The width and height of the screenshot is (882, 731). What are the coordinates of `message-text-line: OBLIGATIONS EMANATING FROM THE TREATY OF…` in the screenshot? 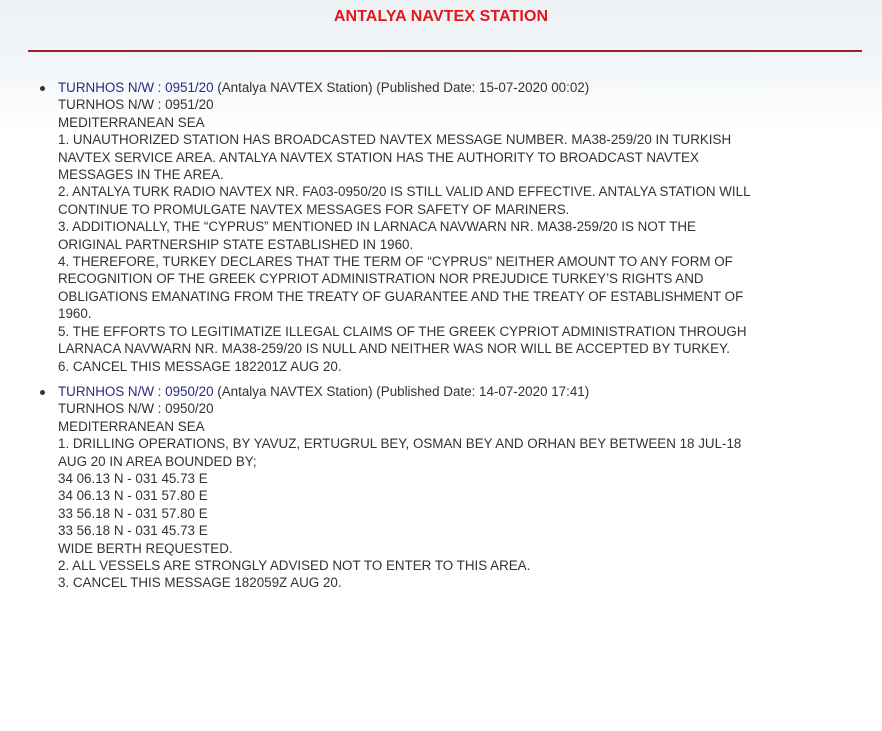 It's located at (401, 296).